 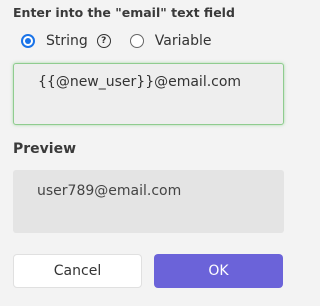 What do you see at coordinates (183, 41) in the screenshot?
I see `radio-variable-label: Variable` at bounding box center [183, 41].